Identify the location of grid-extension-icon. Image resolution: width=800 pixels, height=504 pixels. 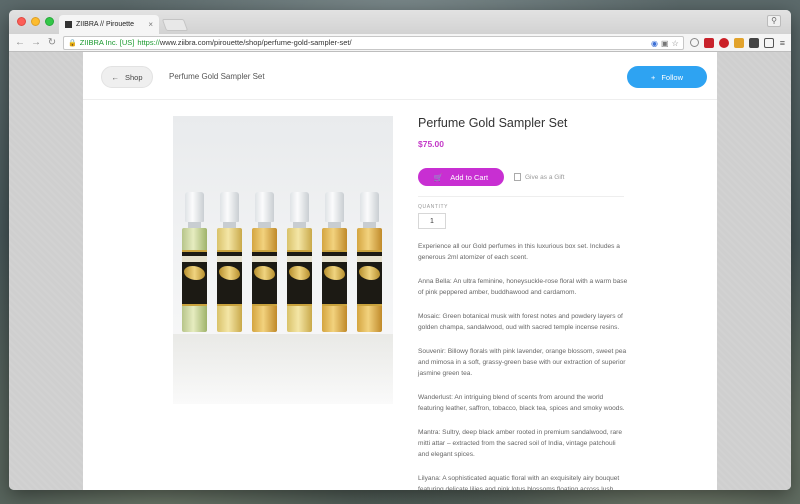
(753, 42).